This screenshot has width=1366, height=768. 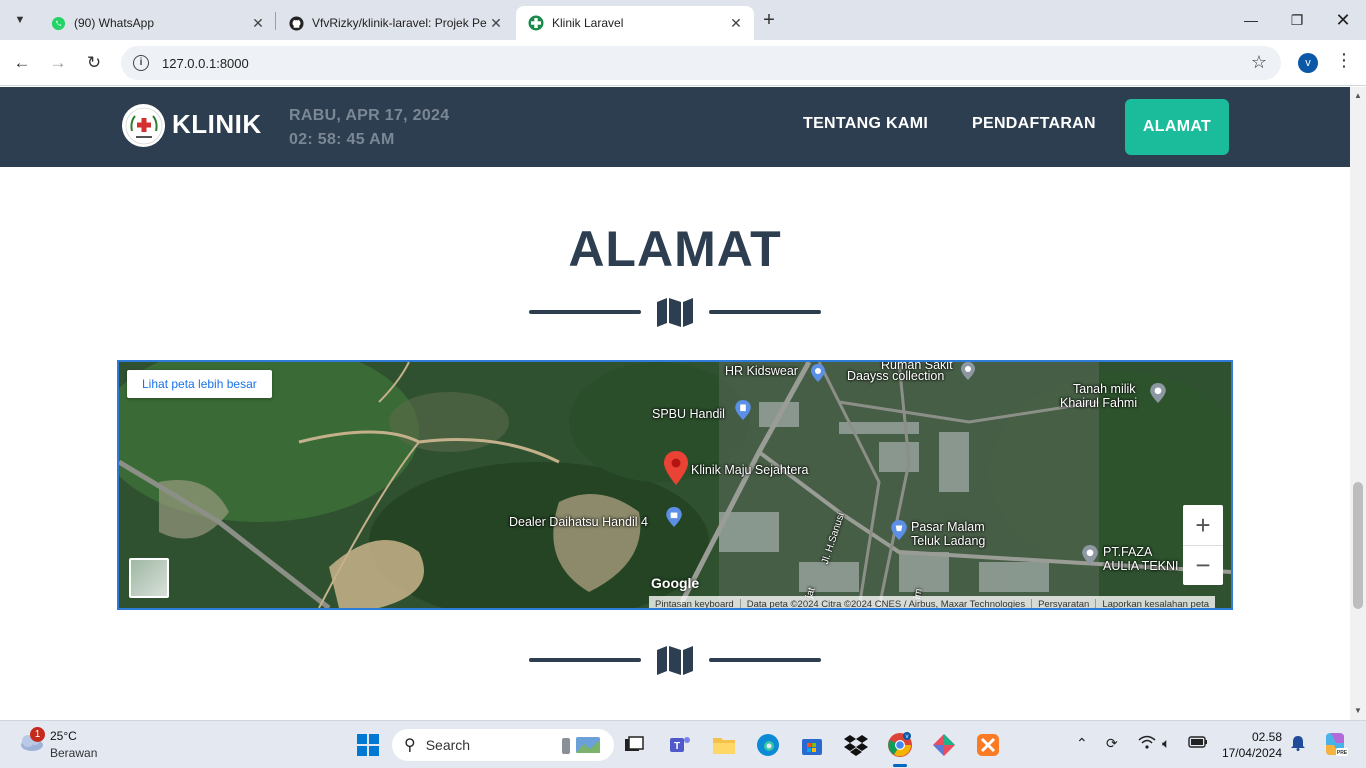 What do you see at coordinates (1259, 62) in the screenshot?
I see `bookmark-star-icon: ☆` at bounding box center [1259, 62].